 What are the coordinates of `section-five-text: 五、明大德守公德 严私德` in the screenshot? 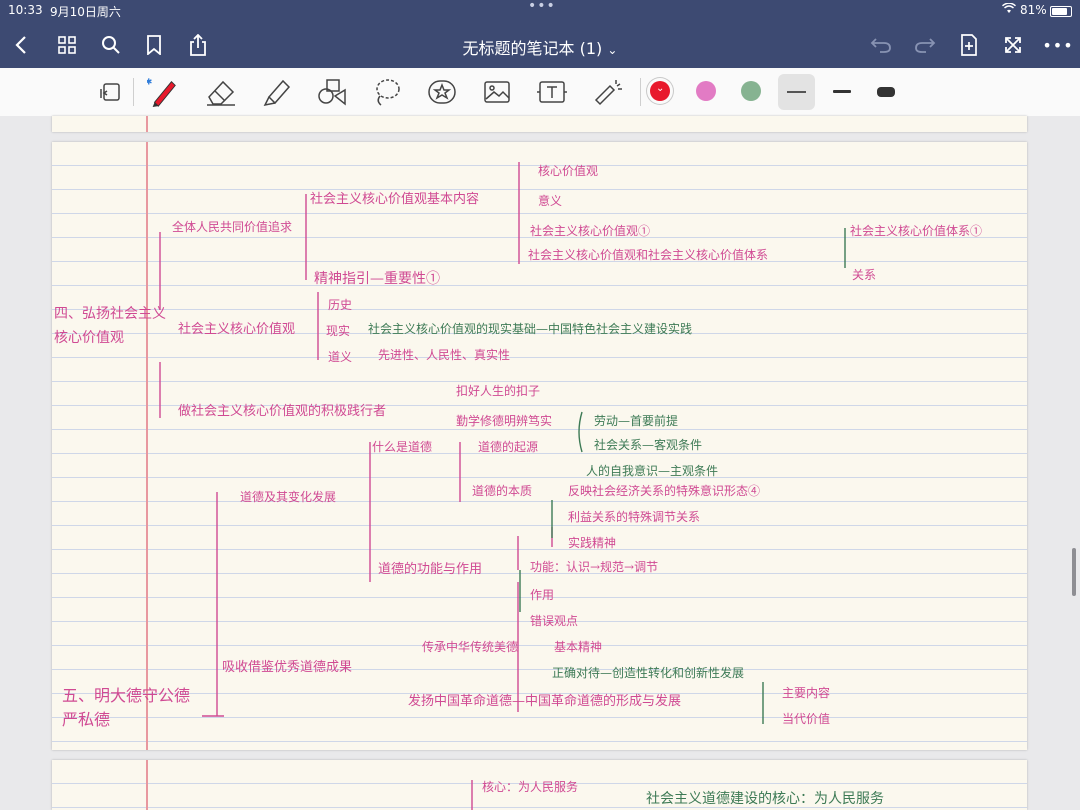 It's located at (126, 707).